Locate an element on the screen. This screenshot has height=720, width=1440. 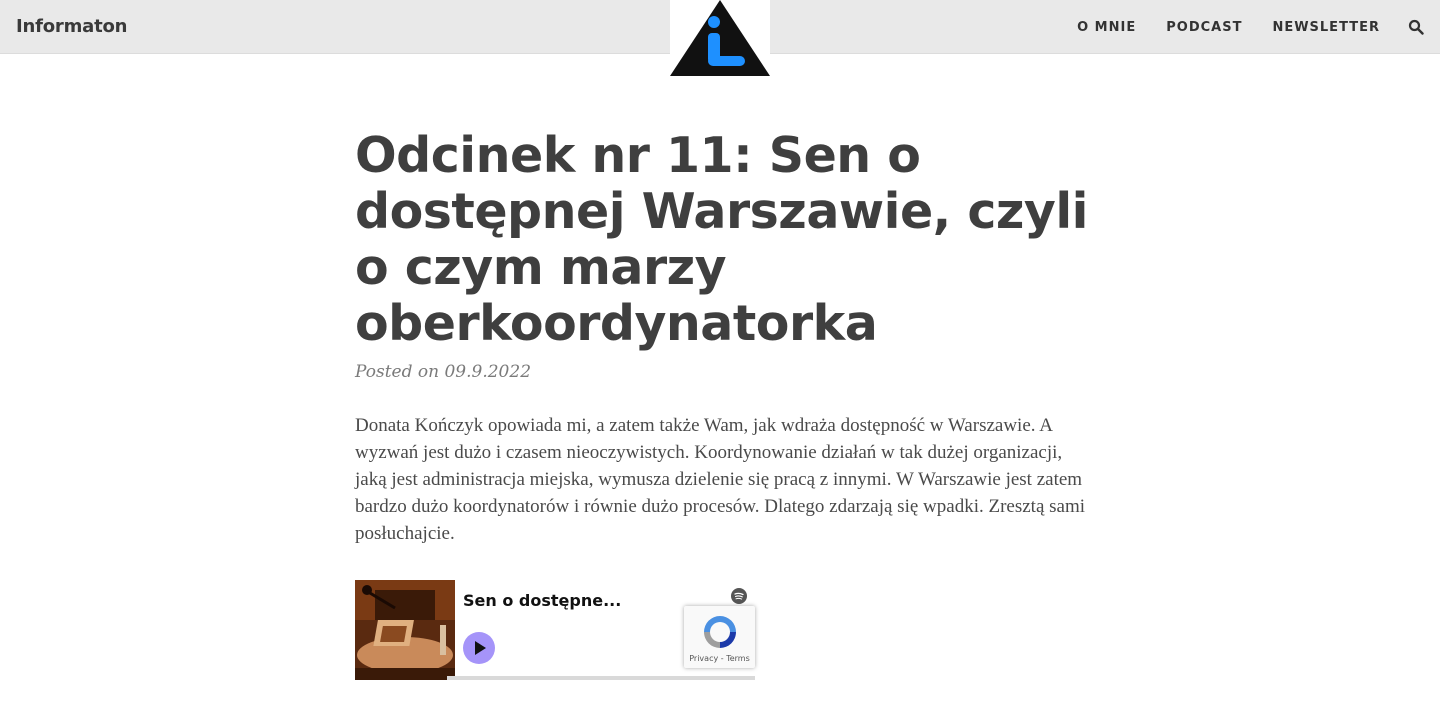
spotify-icon is located at coordinates (739, 596).